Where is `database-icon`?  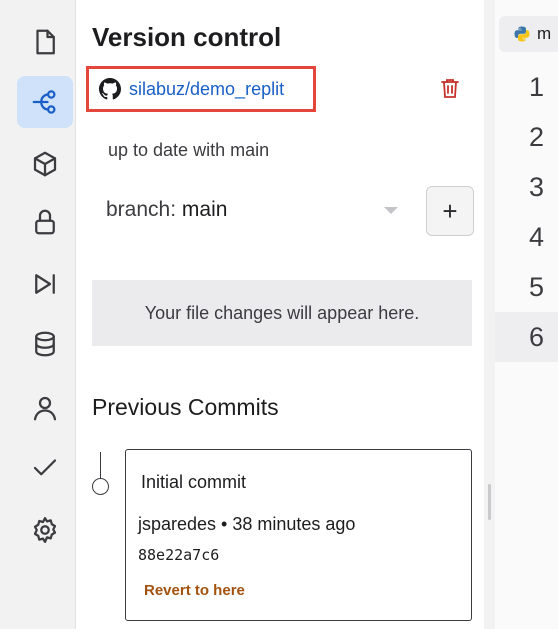 database-icon is located at coordinates (45, 344).